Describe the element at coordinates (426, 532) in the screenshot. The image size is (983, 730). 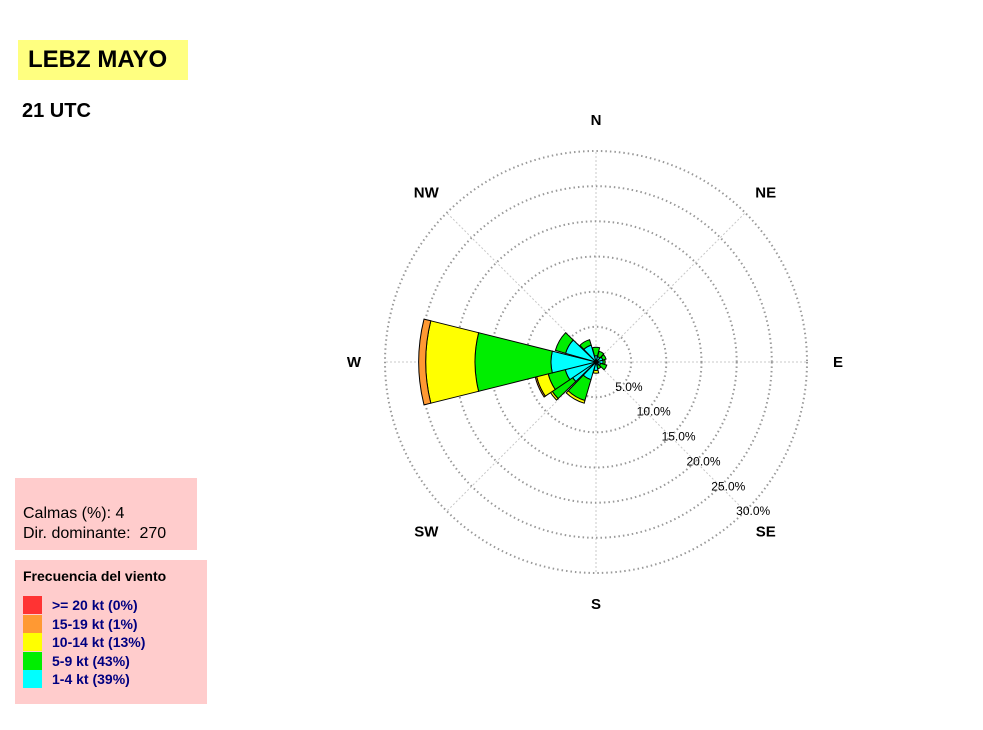
I see `direction-label-sw: SW` at that location.